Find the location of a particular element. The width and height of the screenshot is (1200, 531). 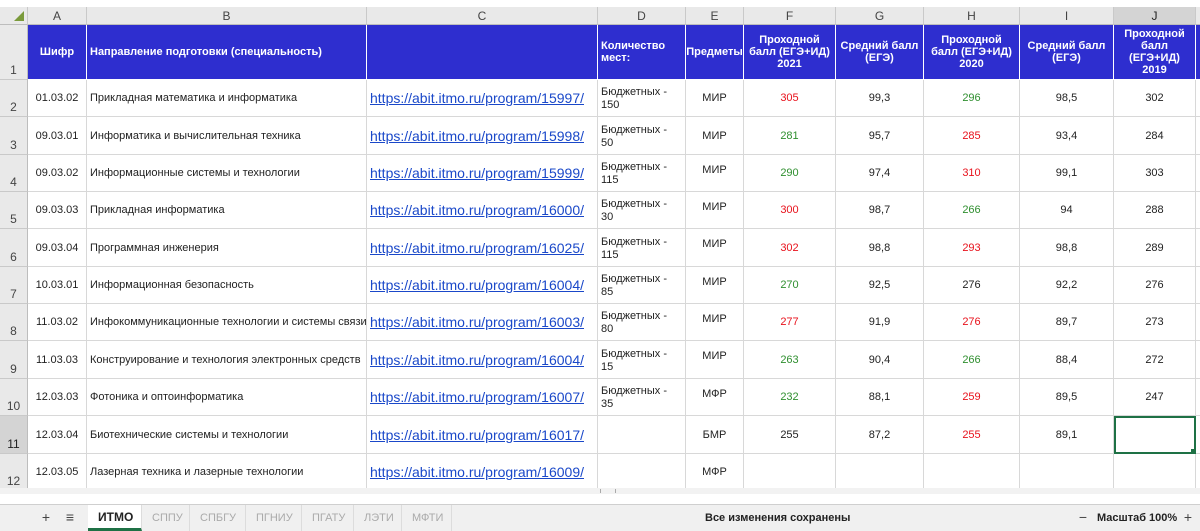

cell-avg2020: 88,4 is located at coordinates (1067, 360).